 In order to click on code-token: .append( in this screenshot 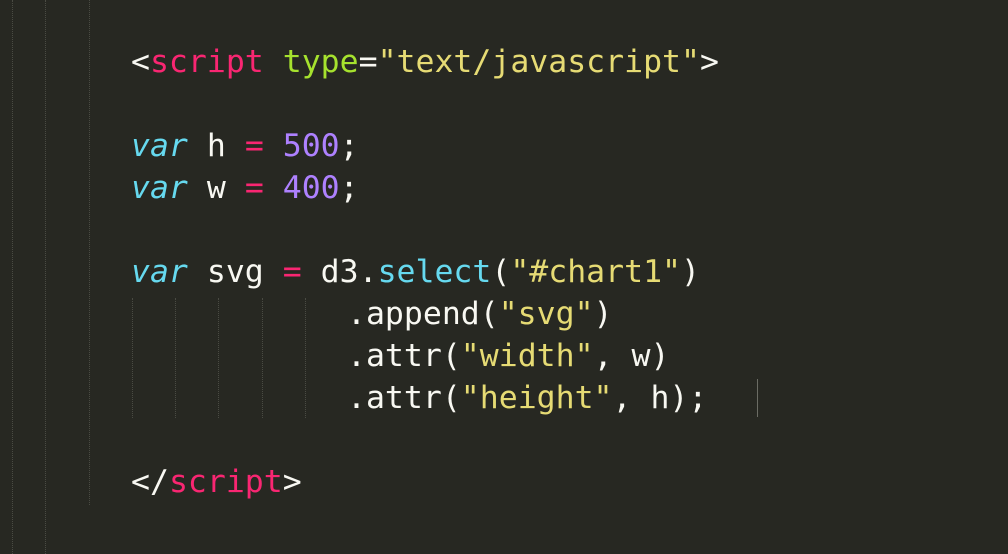, I will do `click(423, 314)`.